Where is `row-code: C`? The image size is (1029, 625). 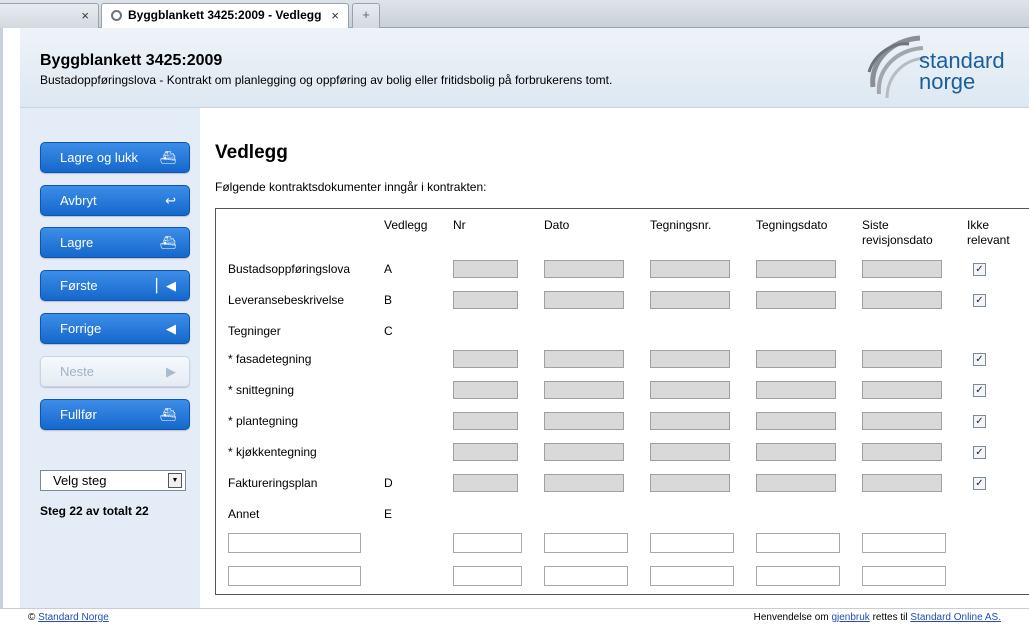 row-code: C is located at coordinates (388, 331).